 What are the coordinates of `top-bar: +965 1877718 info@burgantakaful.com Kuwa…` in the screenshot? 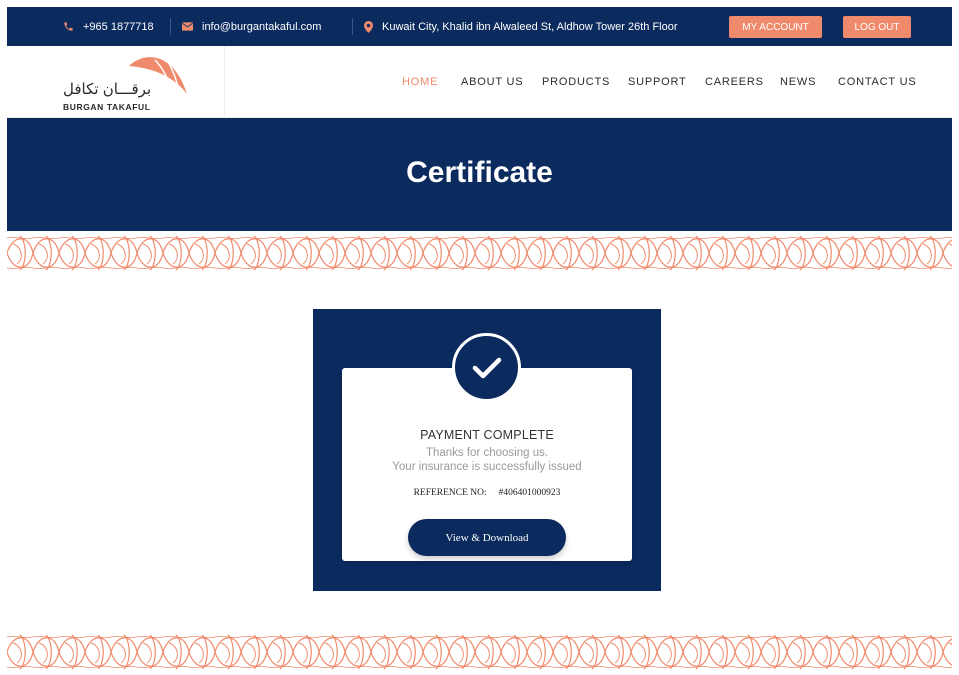 It's located at (479, 26).